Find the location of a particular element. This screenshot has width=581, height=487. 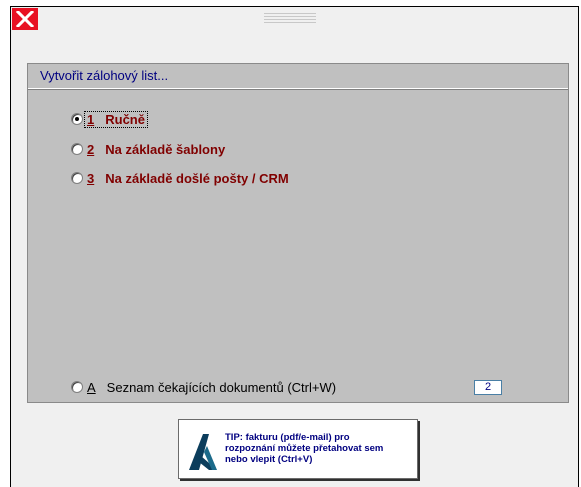

drag-handle-icon is located at coordinates (290, 20).